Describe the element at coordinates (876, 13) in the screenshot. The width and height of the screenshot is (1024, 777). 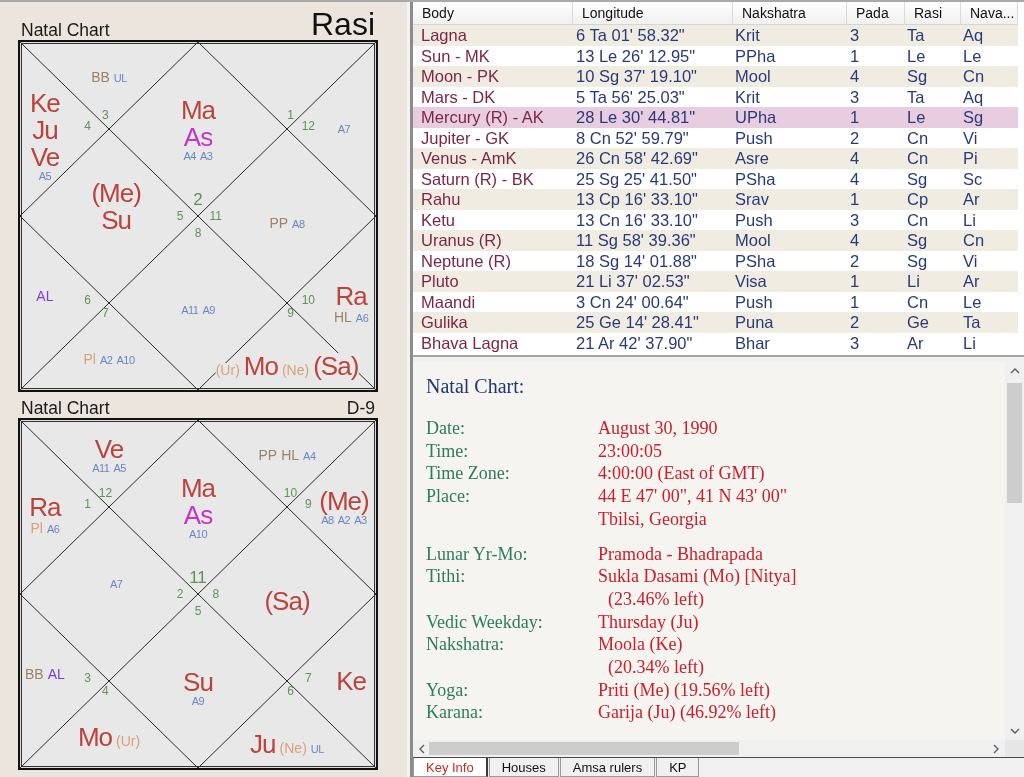
I see `column-header: Pada` at that location.